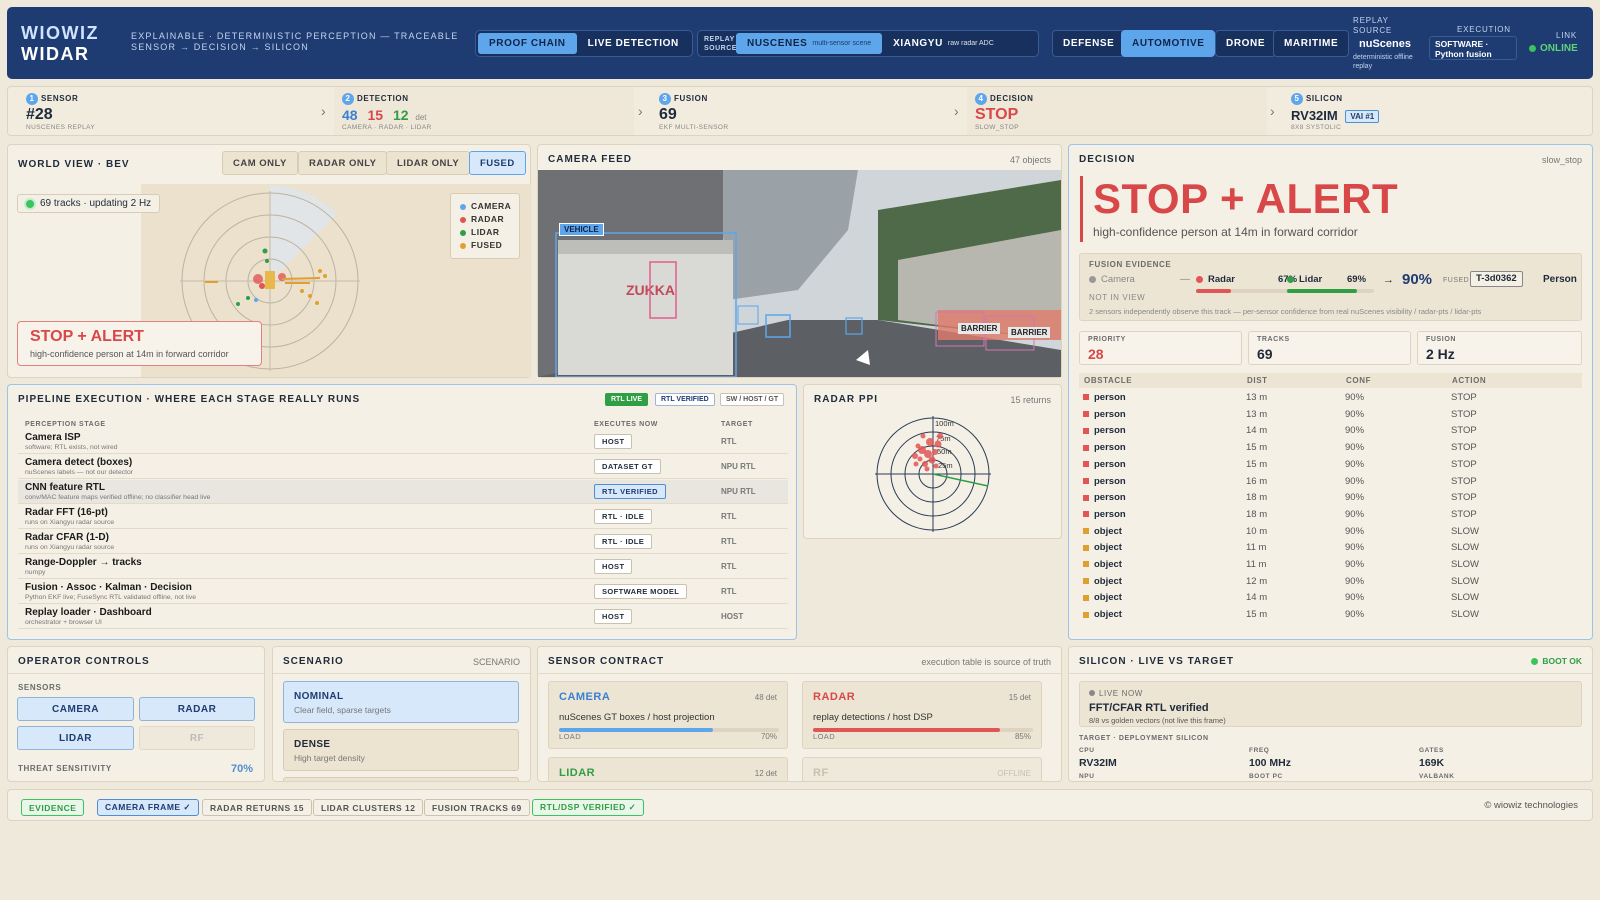 This screenshot has height=900, width=1600. What do you see at coordinates (1465, 531) in the screenshot?
I see `obstacle-action: SLOW` at bounding box center [1465, 531].